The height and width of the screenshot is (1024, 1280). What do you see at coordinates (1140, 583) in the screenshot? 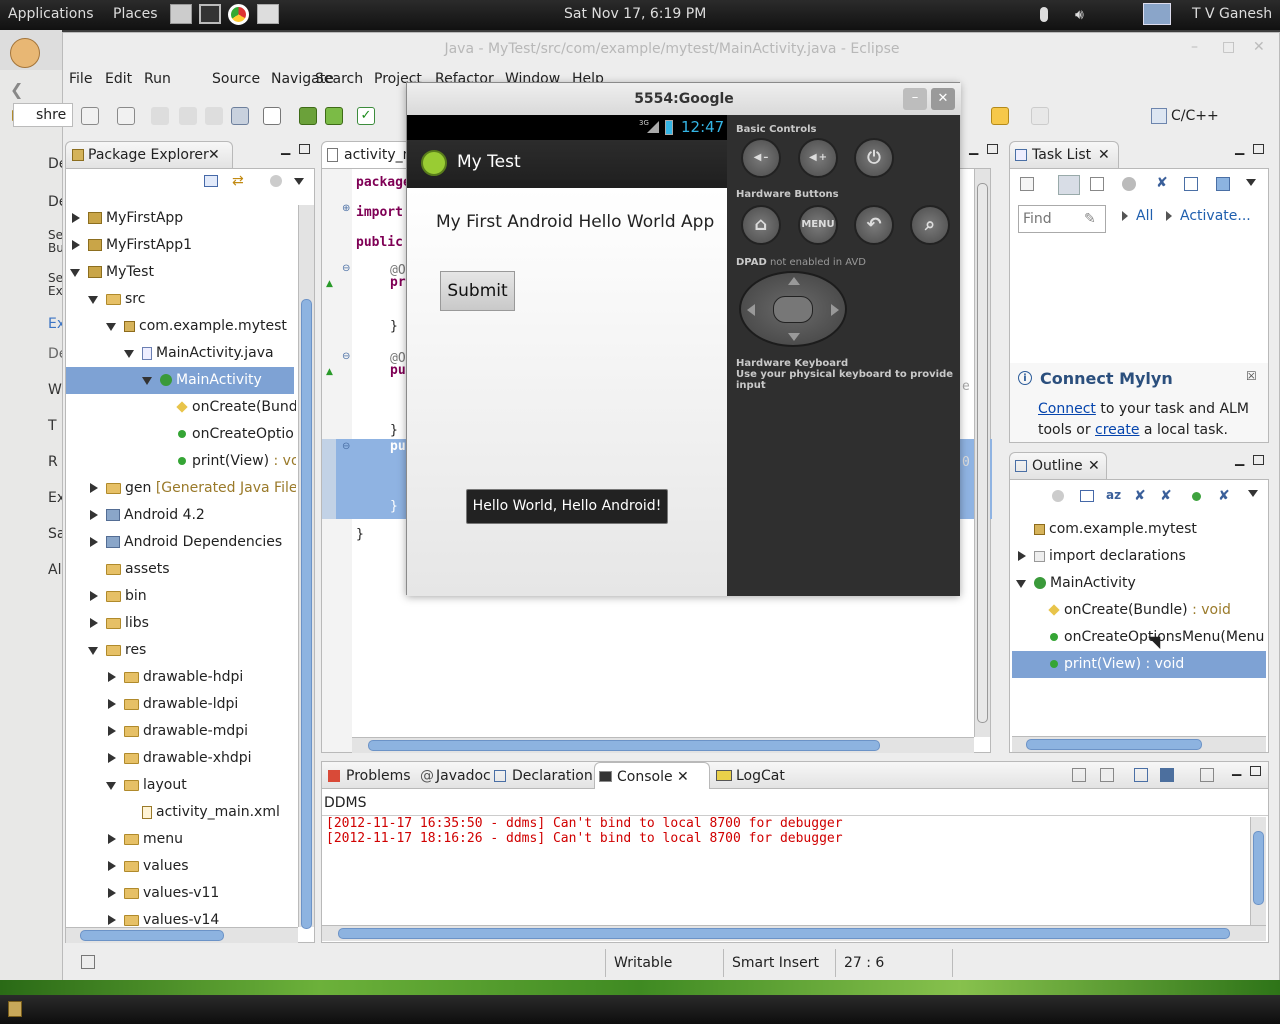
I see `outline-item-mainactivity: MainActivity` at bounding box center [1140, 583].